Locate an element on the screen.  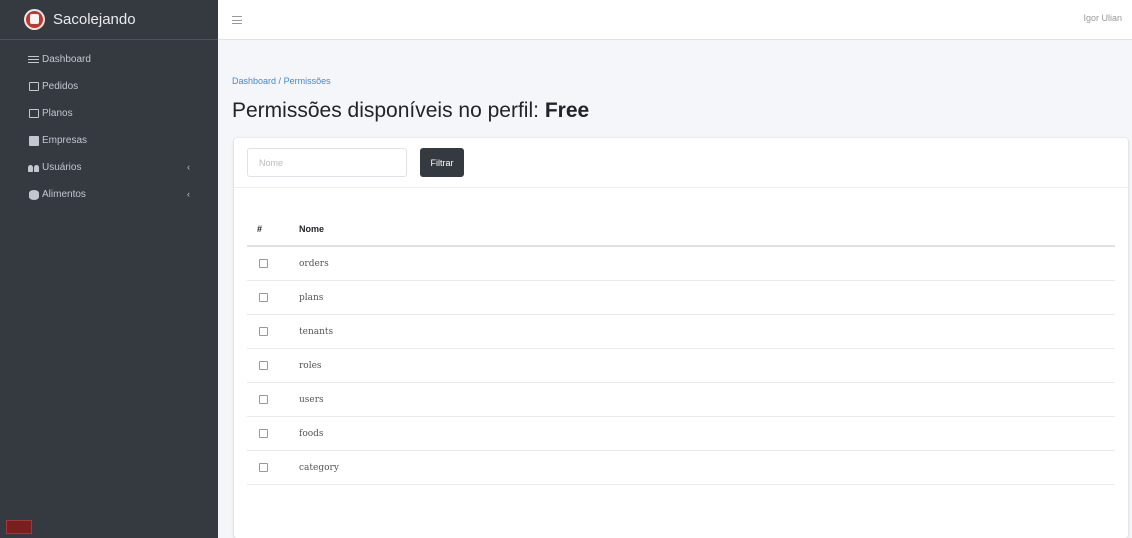
column-header-number: # is located at coordinates (260, 228).